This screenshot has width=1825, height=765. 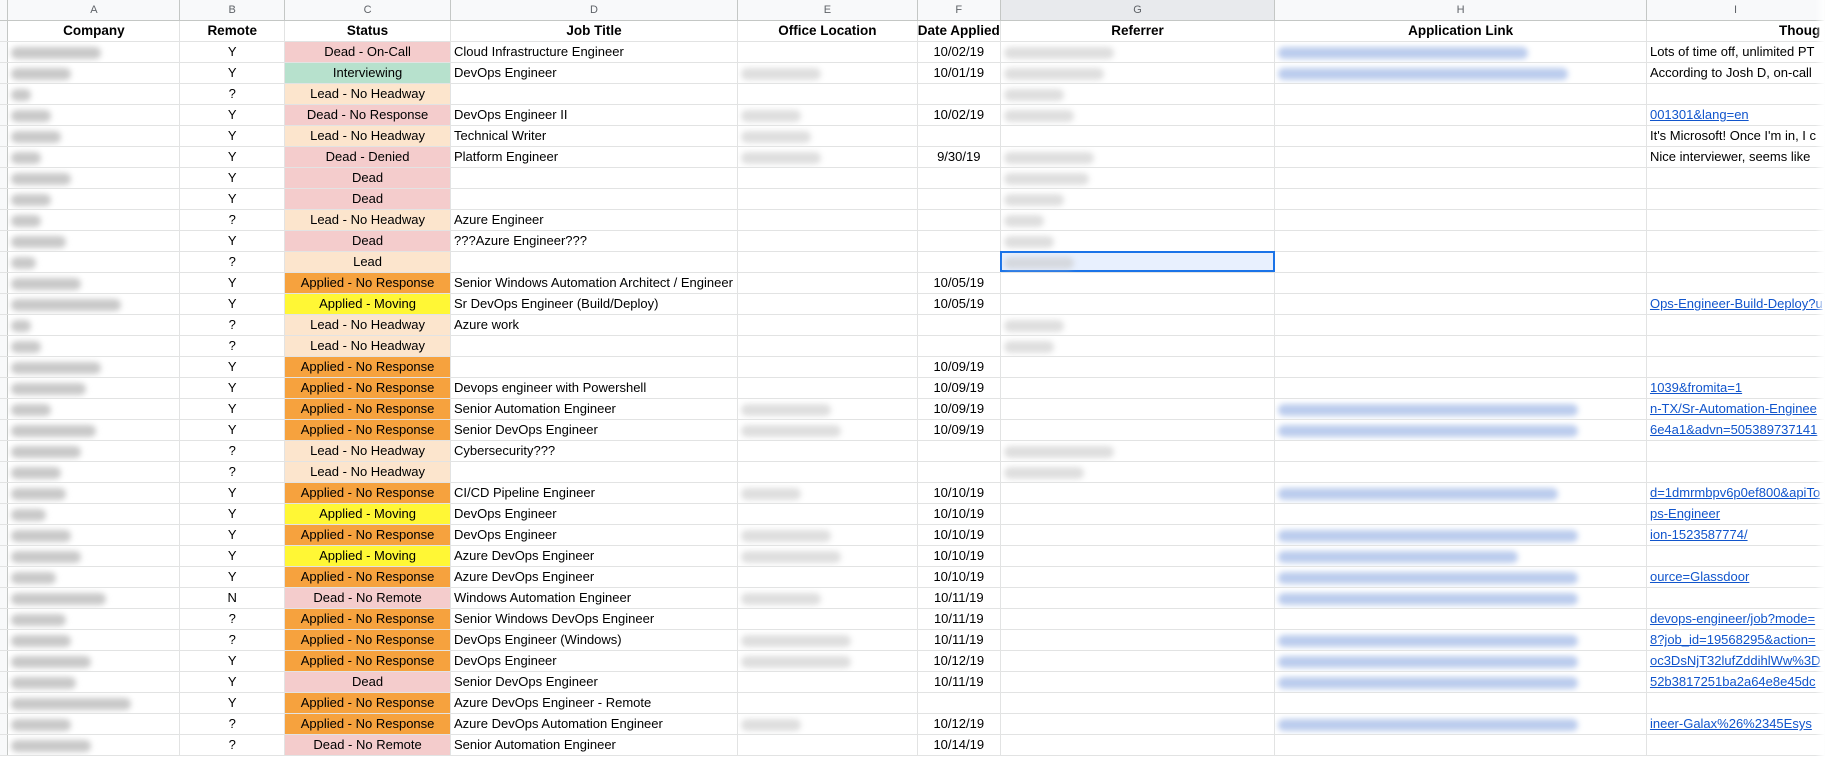 What do you see at coordinates (367, 598) in the screenshot?
I see `status-cell: Dead - No Remote` at bounding box center [367, 598].